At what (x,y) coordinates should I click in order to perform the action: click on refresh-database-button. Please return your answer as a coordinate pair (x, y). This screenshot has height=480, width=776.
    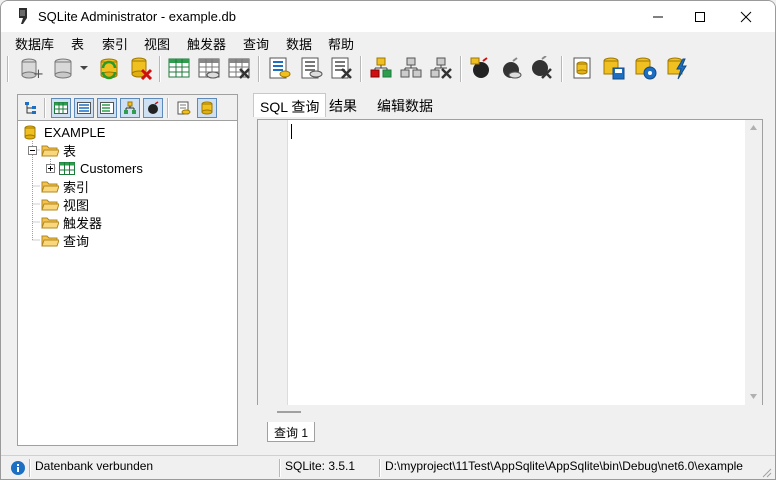
    Looking at the image, I should click on (109, 68).